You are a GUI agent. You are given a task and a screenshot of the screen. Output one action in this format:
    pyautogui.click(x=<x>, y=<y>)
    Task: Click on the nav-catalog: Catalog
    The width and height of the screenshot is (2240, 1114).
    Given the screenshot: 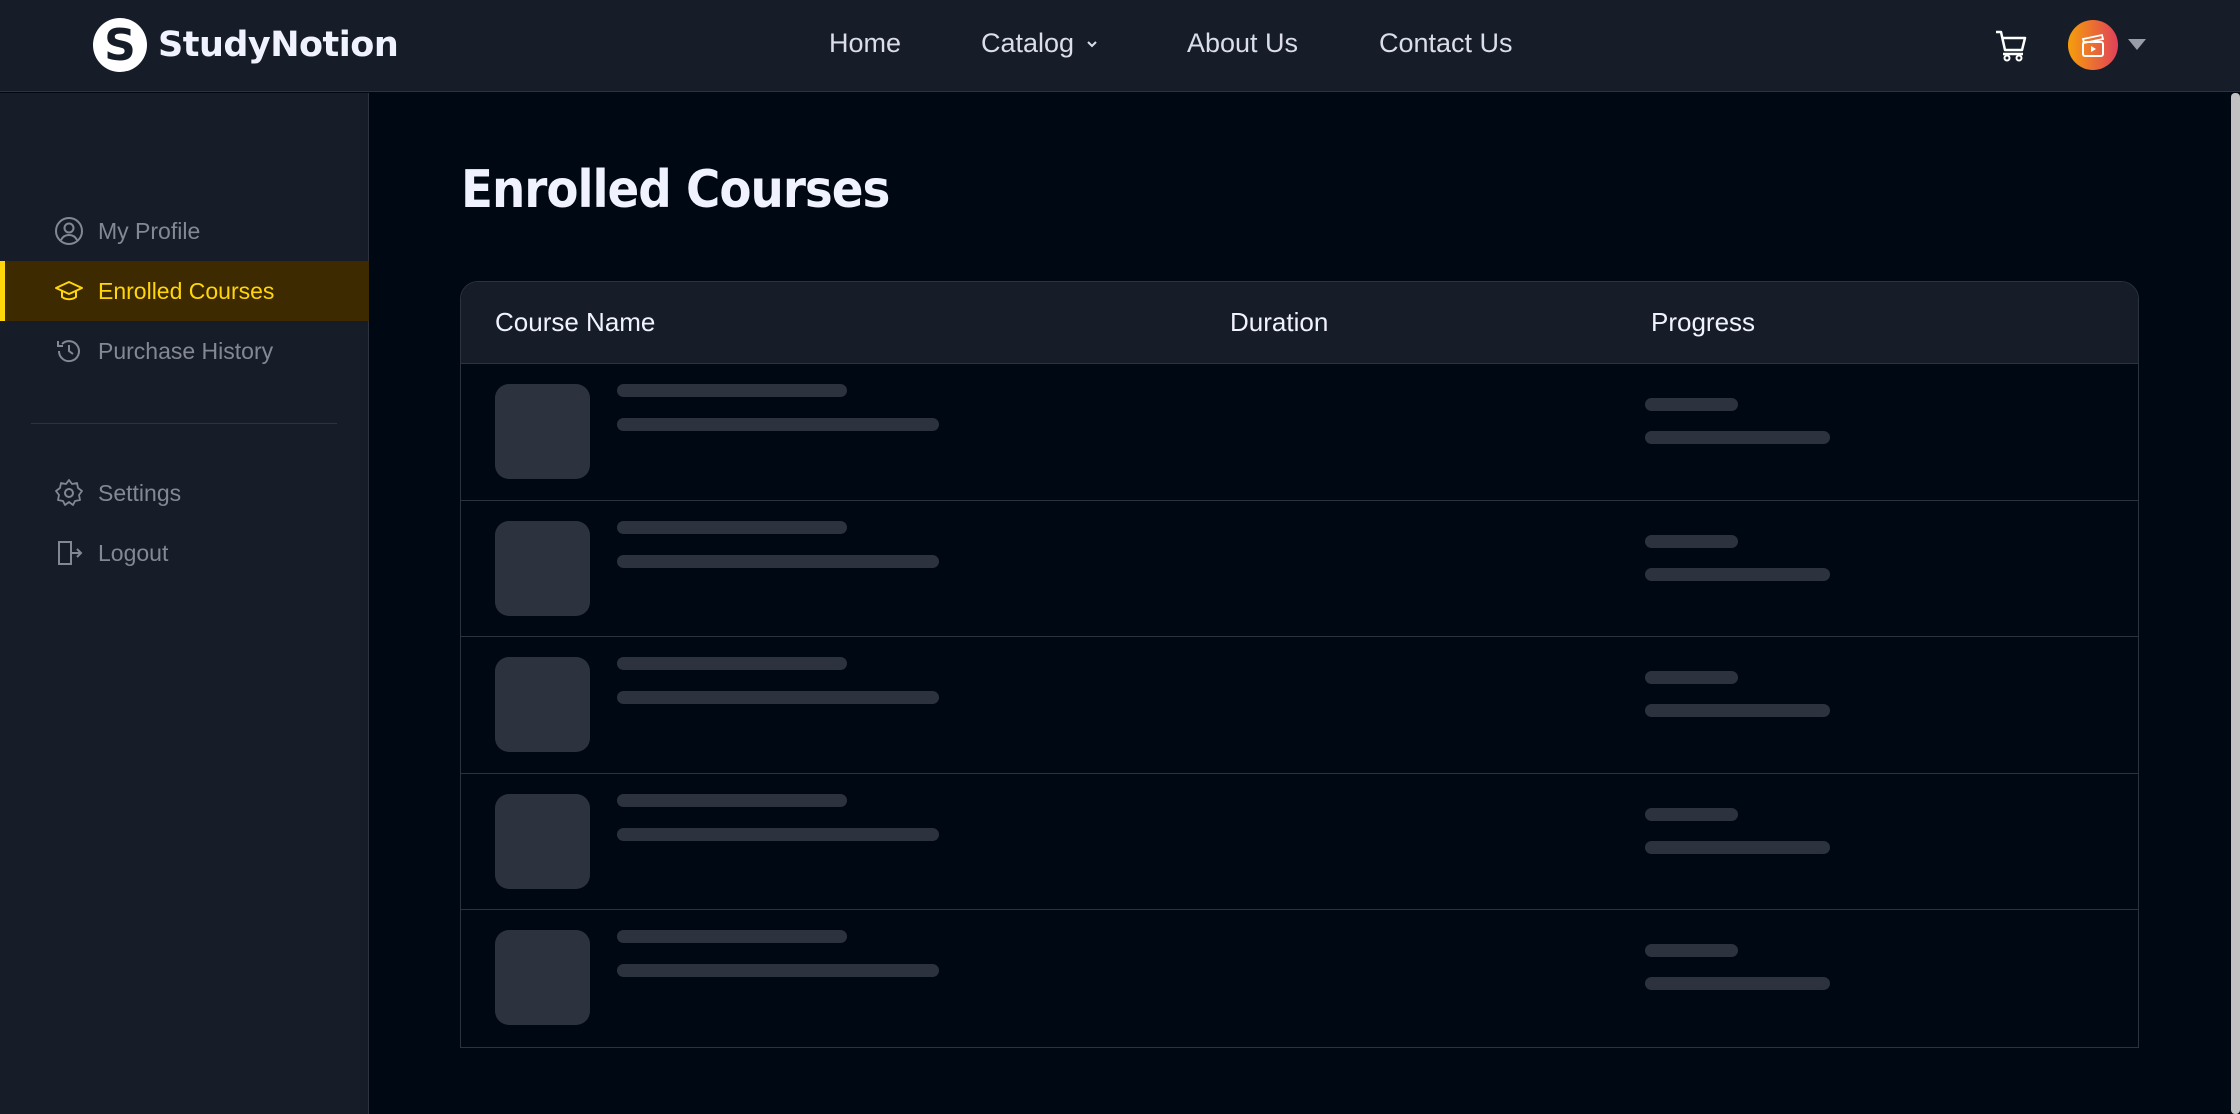 What is the action you would take?
    pyautogui.click(x=1040, y=43)
    